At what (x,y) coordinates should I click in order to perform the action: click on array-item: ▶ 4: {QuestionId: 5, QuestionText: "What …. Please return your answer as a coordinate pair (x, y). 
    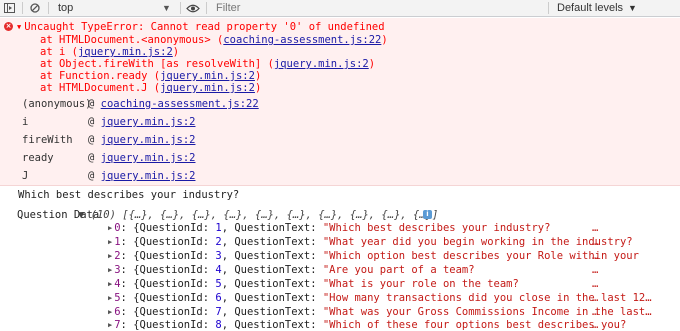
    Looking at the image, I should click on (353, 284).